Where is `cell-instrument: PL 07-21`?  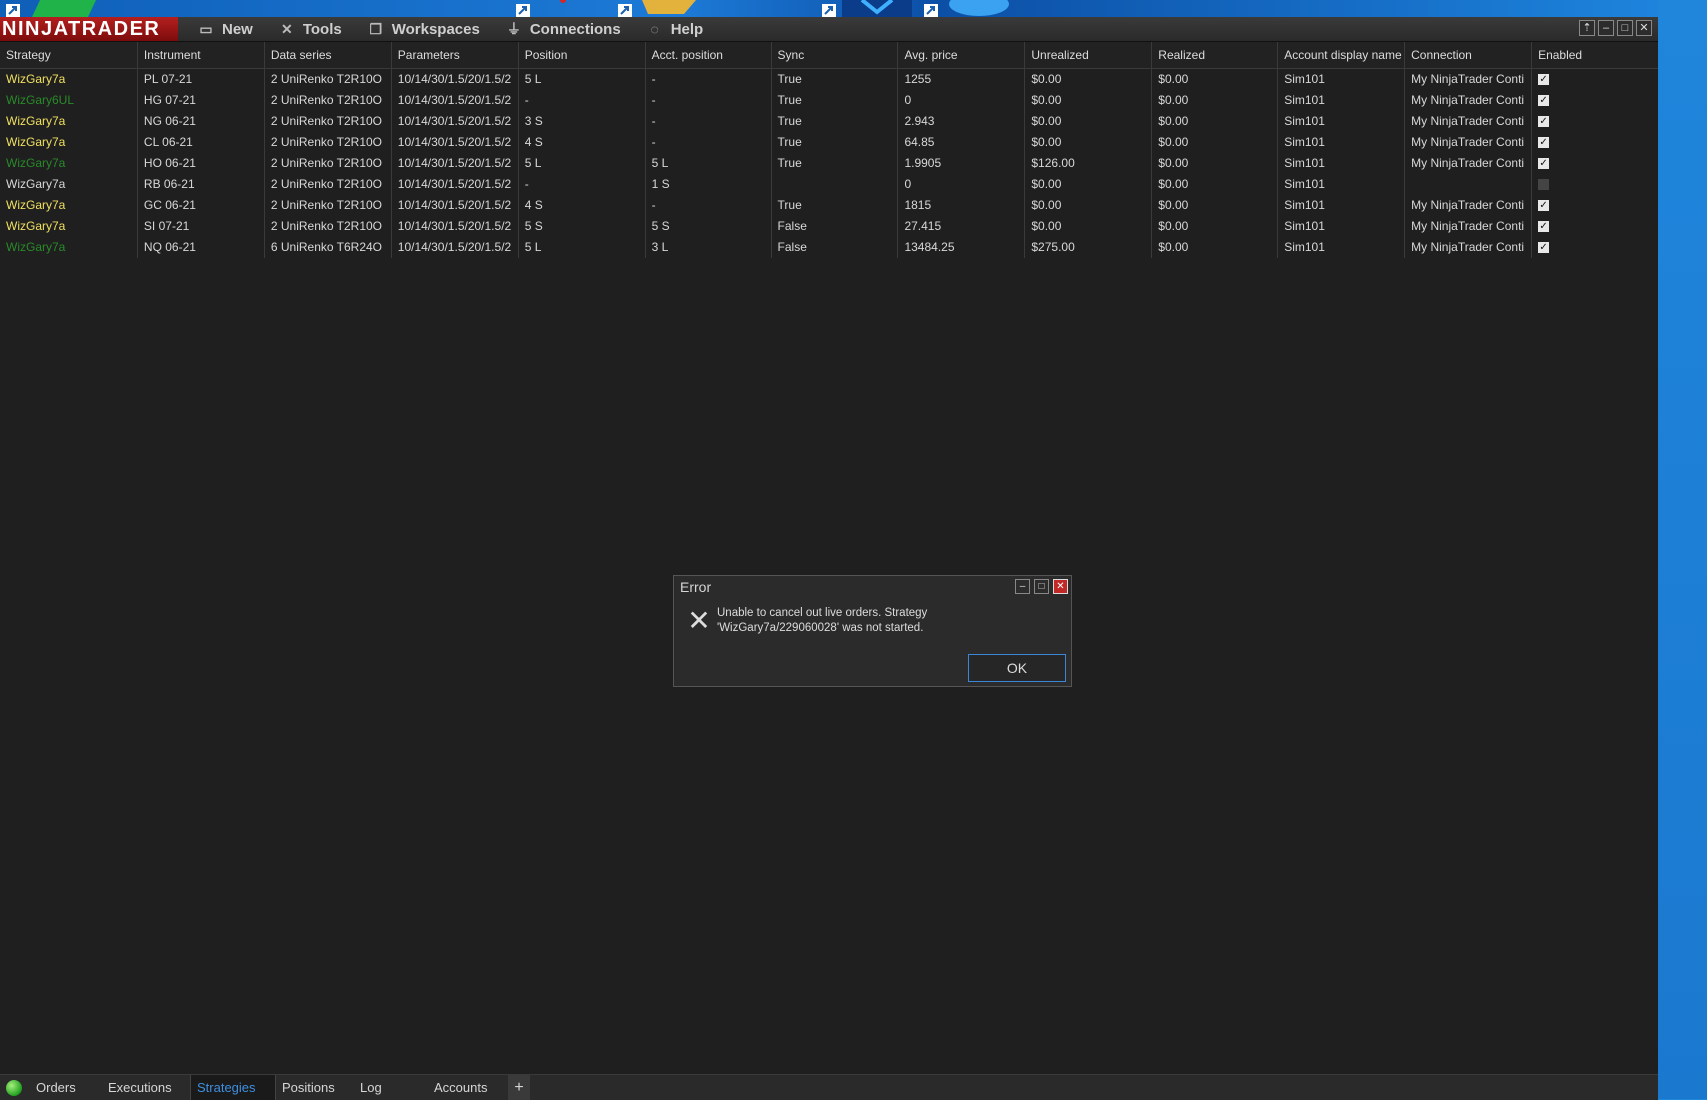 cell-instrument: PL 07-21 is located at coordinates (201, 79).